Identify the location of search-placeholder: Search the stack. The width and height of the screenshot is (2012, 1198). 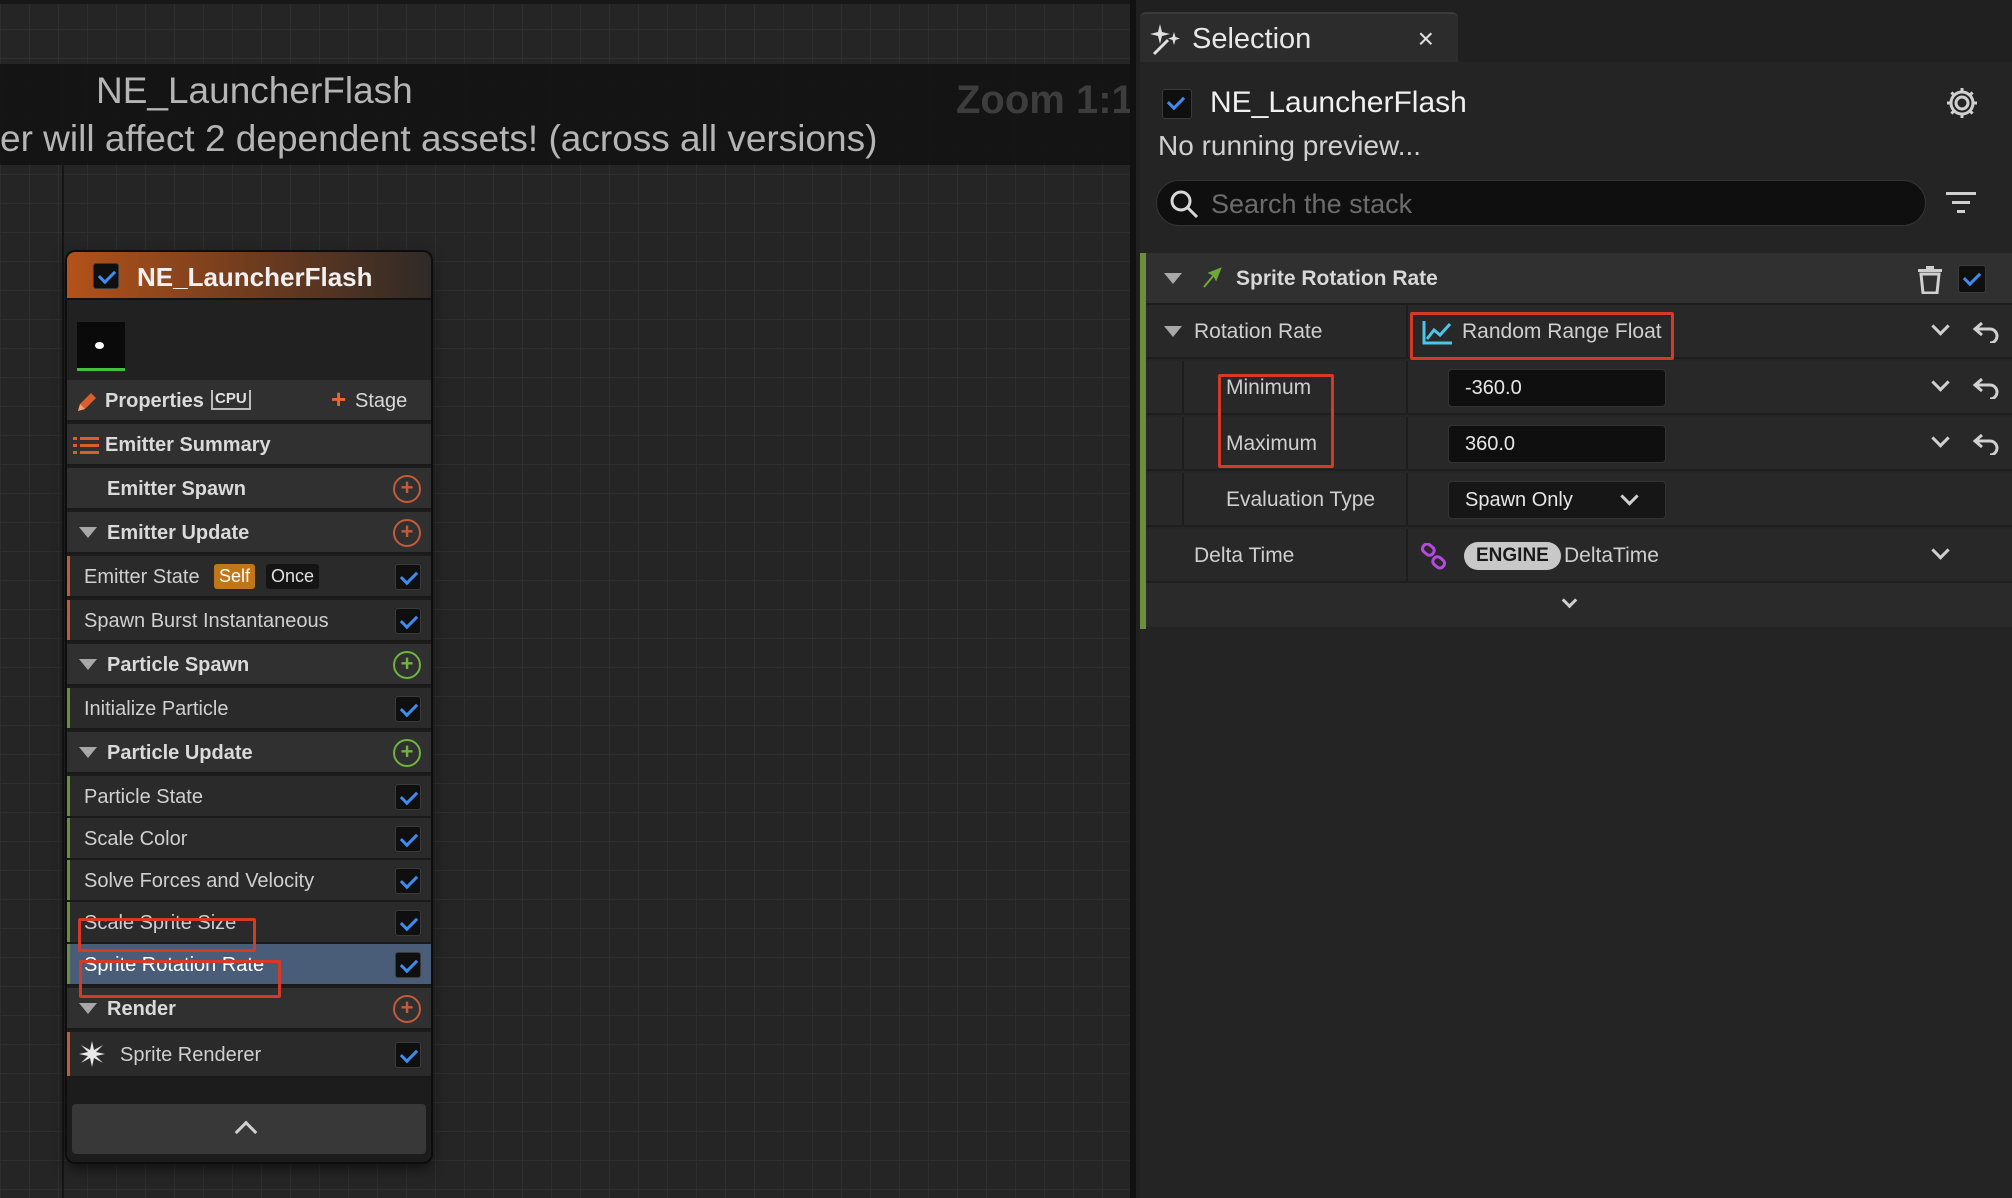
(1312, 204).